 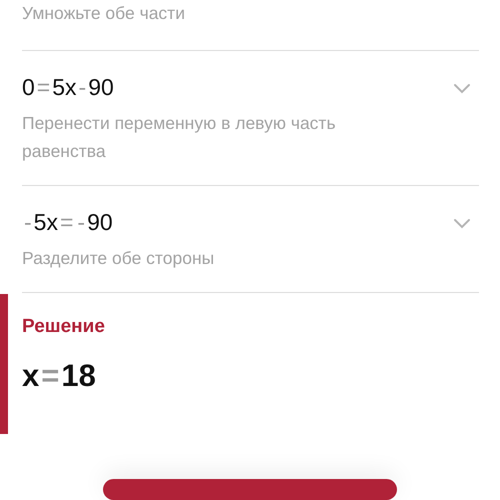 What do you see at coordinates (59, 376) in the screenshot?
I see `answer: x=18` at bounding box center [59, 376].